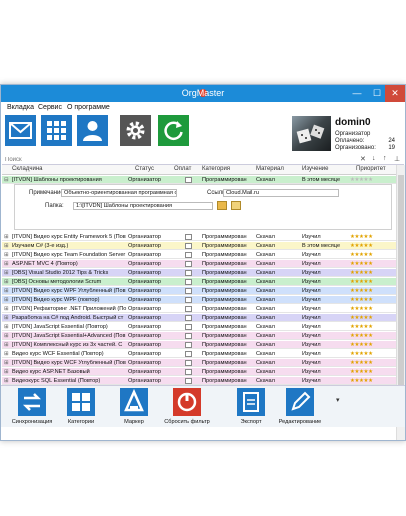 The width and height of the screenshot is (406, 516). Describe the element at coordinates (88, 107) in the screenshot. I see `menu-about: О программе` at that location.